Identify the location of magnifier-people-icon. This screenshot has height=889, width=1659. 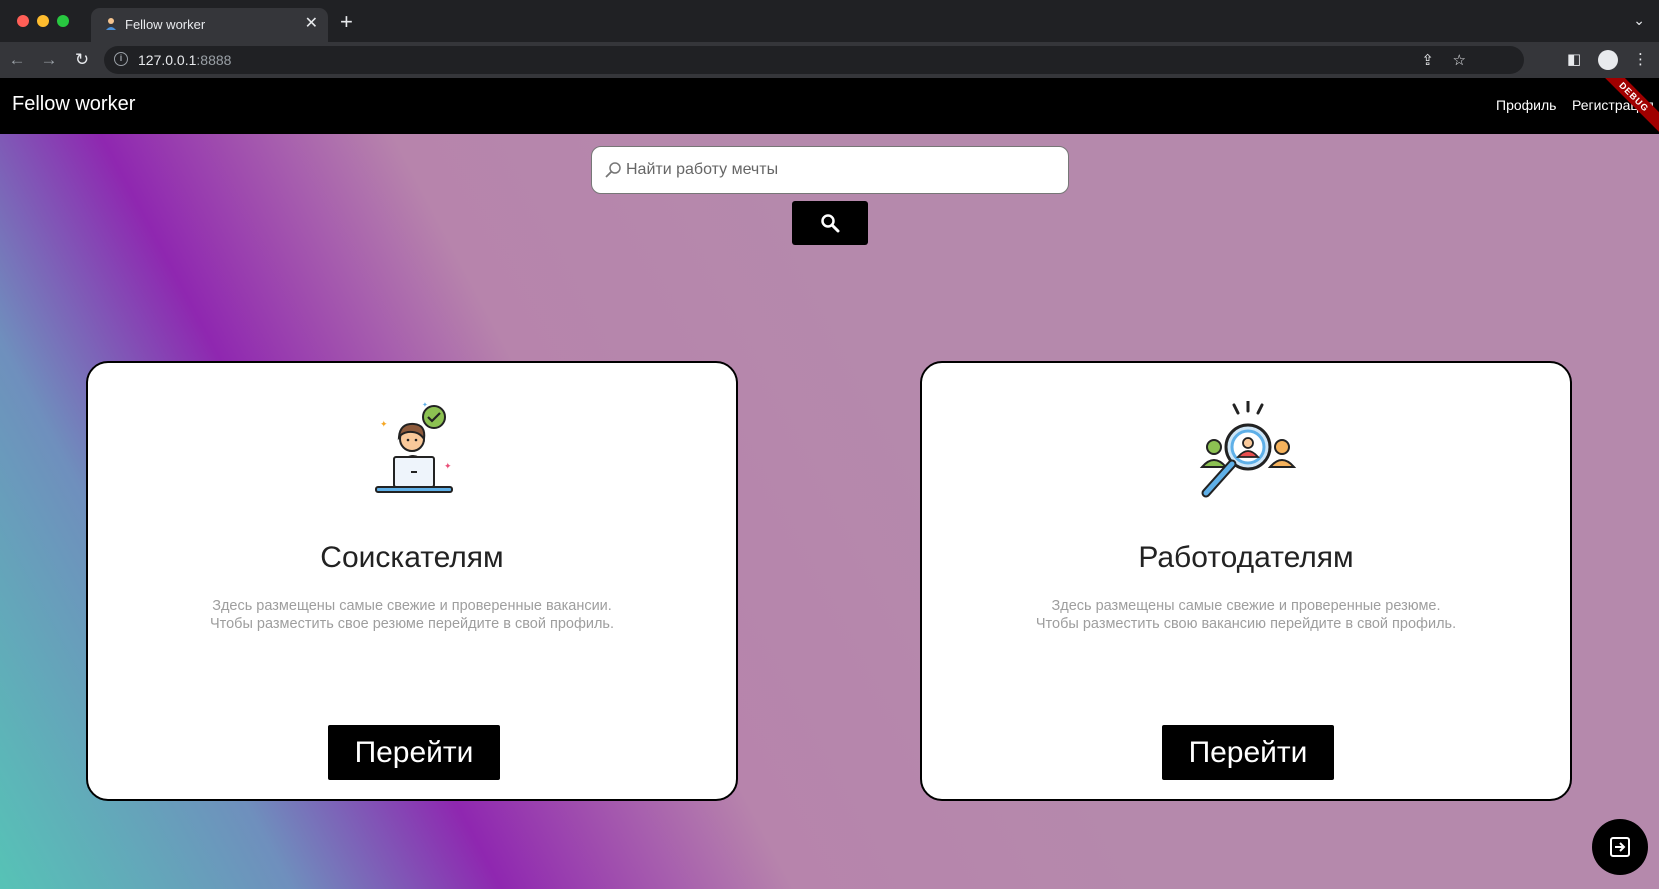
(1248, 449).